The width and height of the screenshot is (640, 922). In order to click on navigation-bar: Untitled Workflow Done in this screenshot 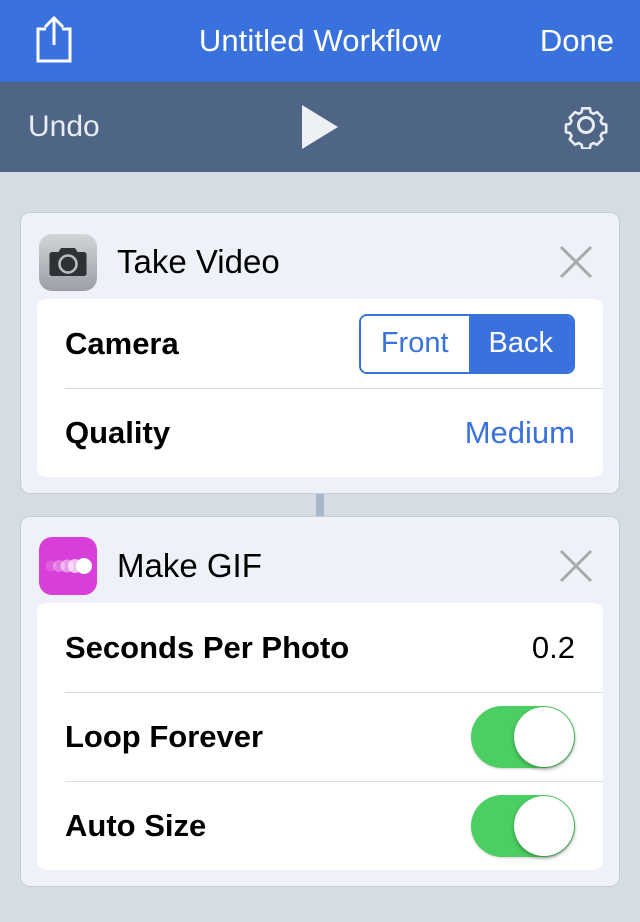, I will do `click(320, 41)`.